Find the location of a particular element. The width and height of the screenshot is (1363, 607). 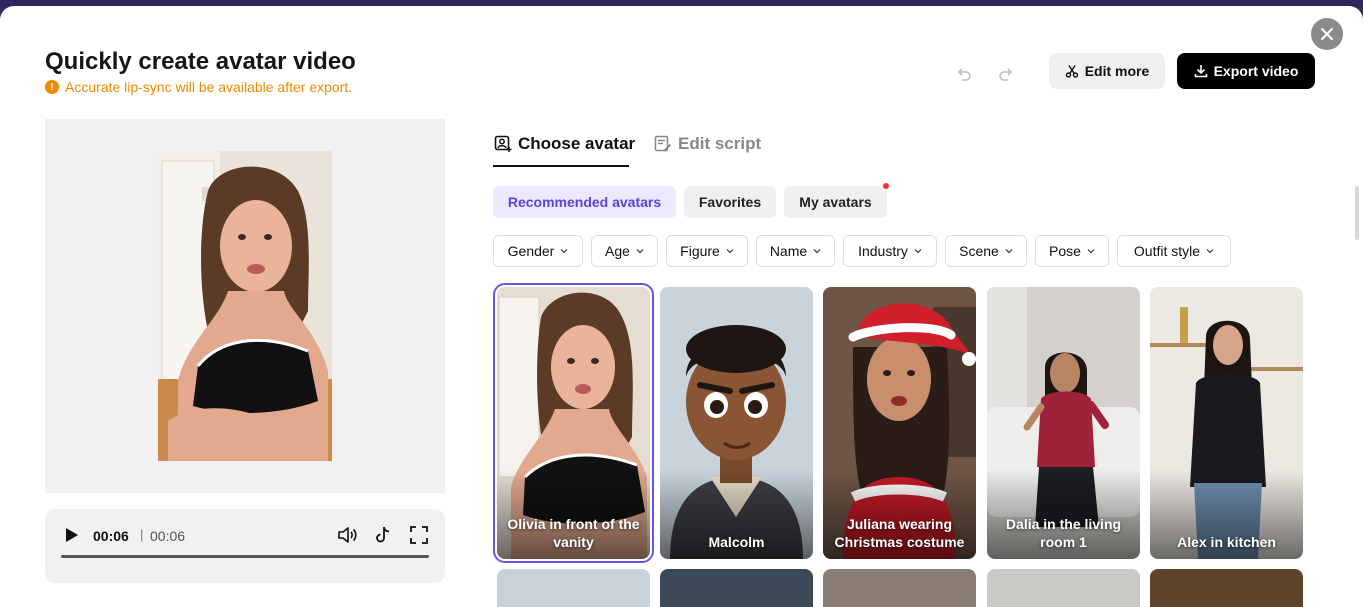

active-tab-indicator is located at coordinates (561, 166).